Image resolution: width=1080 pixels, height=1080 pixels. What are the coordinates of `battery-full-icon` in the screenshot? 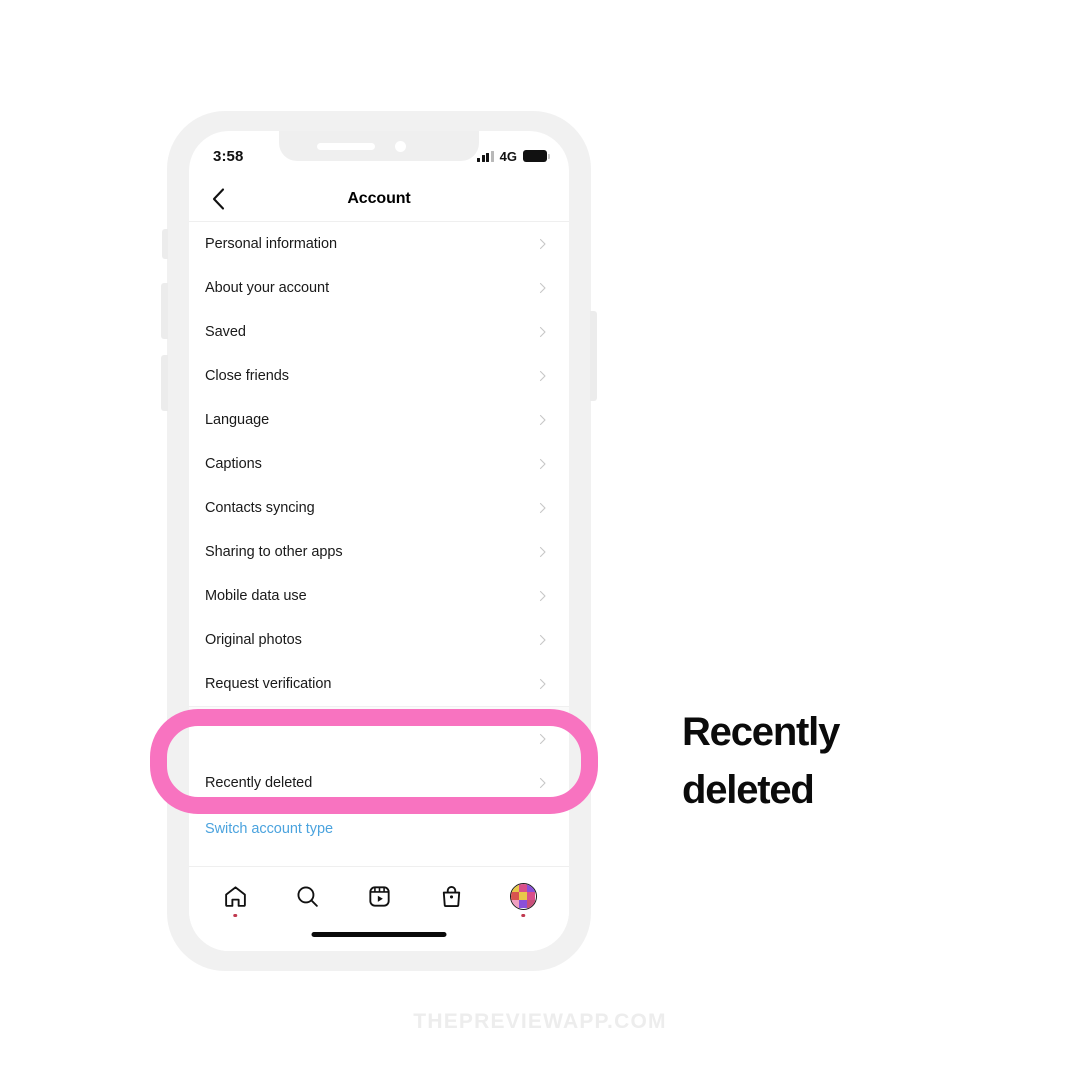 It's located at (536, 156).